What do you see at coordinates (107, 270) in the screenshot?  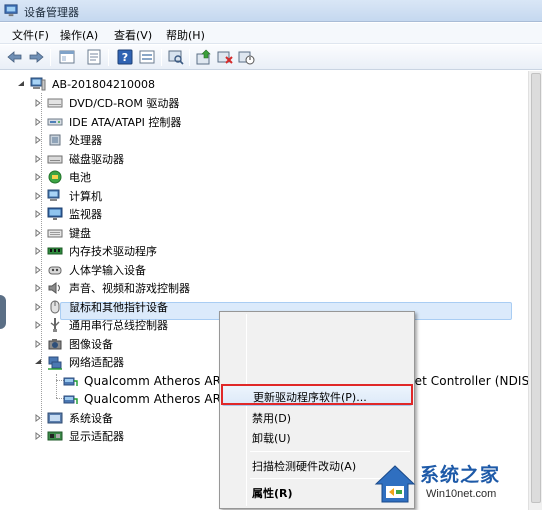 I see `tree-category-label: 人体学输入设备` at bounding box center [107, 270].